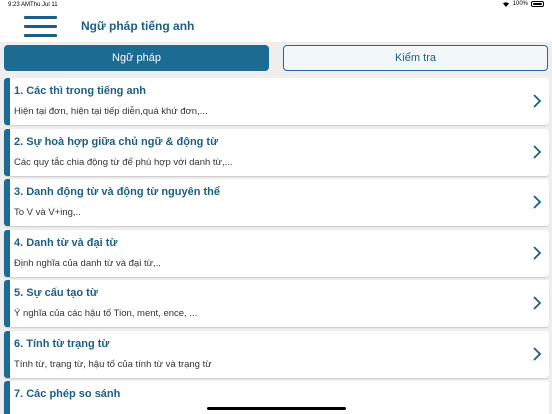  I want to click on item-subtitle: Định nghĩa của danh từ và đại từ,.., so click(87, 263).